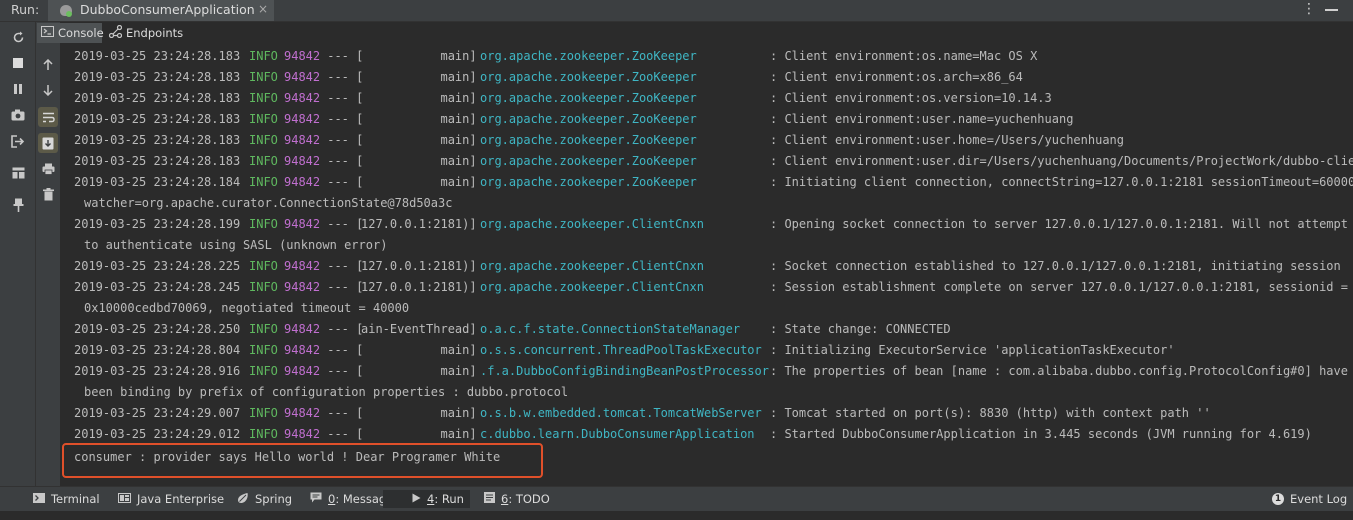 Image resolution: width=1353 pixels, height=520 pixels. What do you see at coordinates (48, 143) in the screenshot?
I see `scroll-to-end-icon` at bounding box center [48, 143].